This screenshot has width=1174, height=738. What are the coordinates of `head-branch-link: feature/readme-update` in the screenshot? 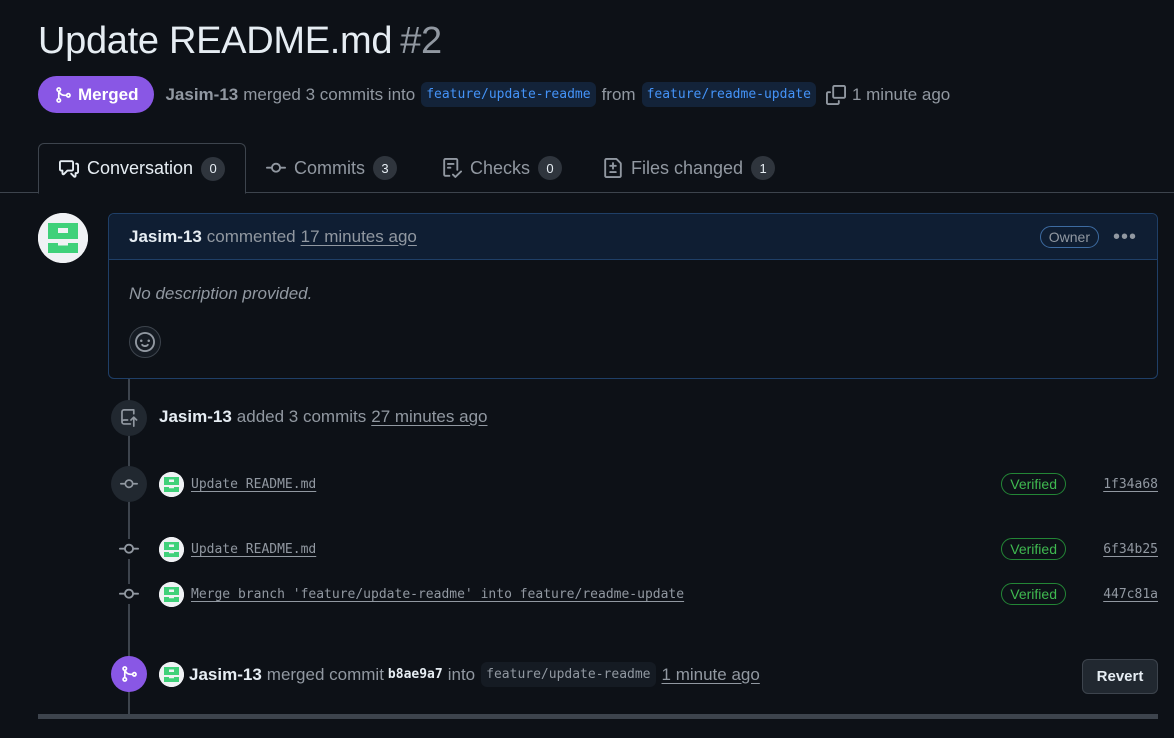 It's located at (728, 94).